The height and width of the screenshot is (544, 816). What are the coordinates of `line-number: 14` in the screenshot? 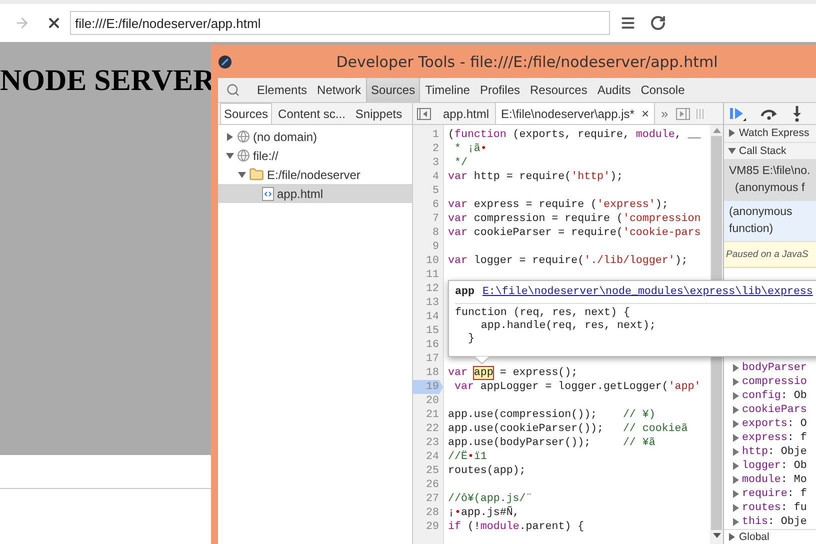 It's located at (432, 317).